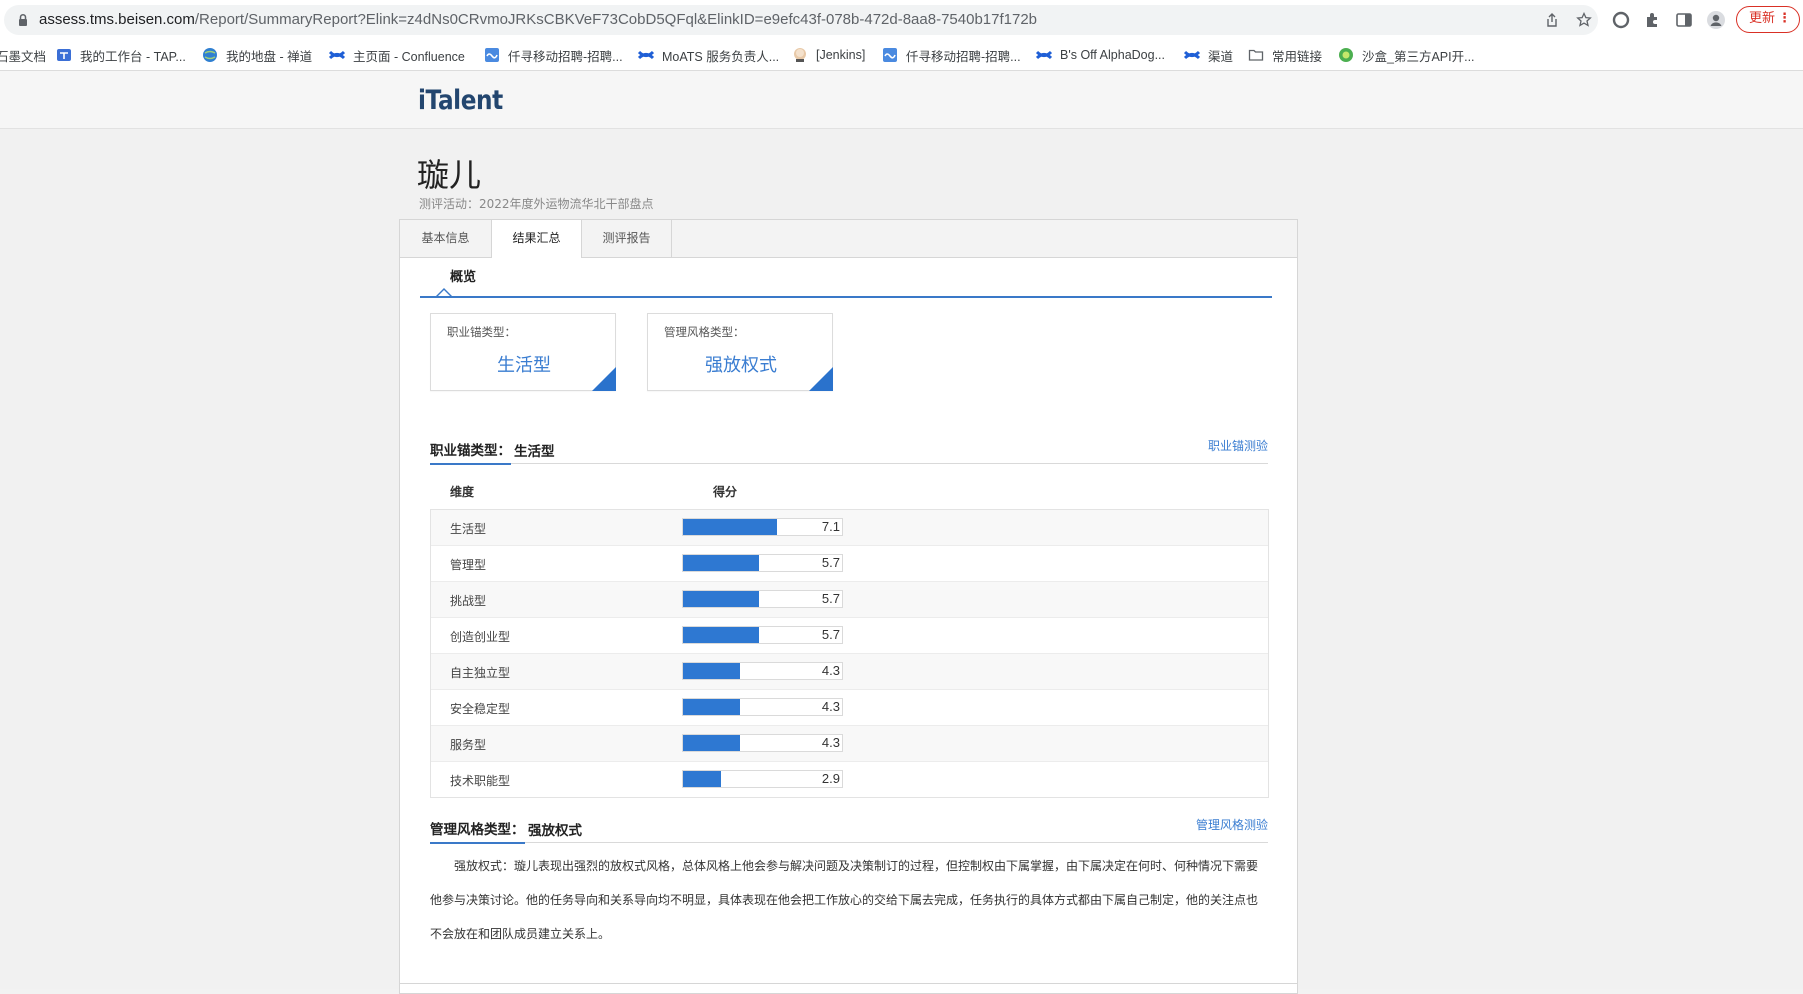 This screenshot has width=1803, height=994. I want to click on table-header: 维度 得分, so click(593, 491).